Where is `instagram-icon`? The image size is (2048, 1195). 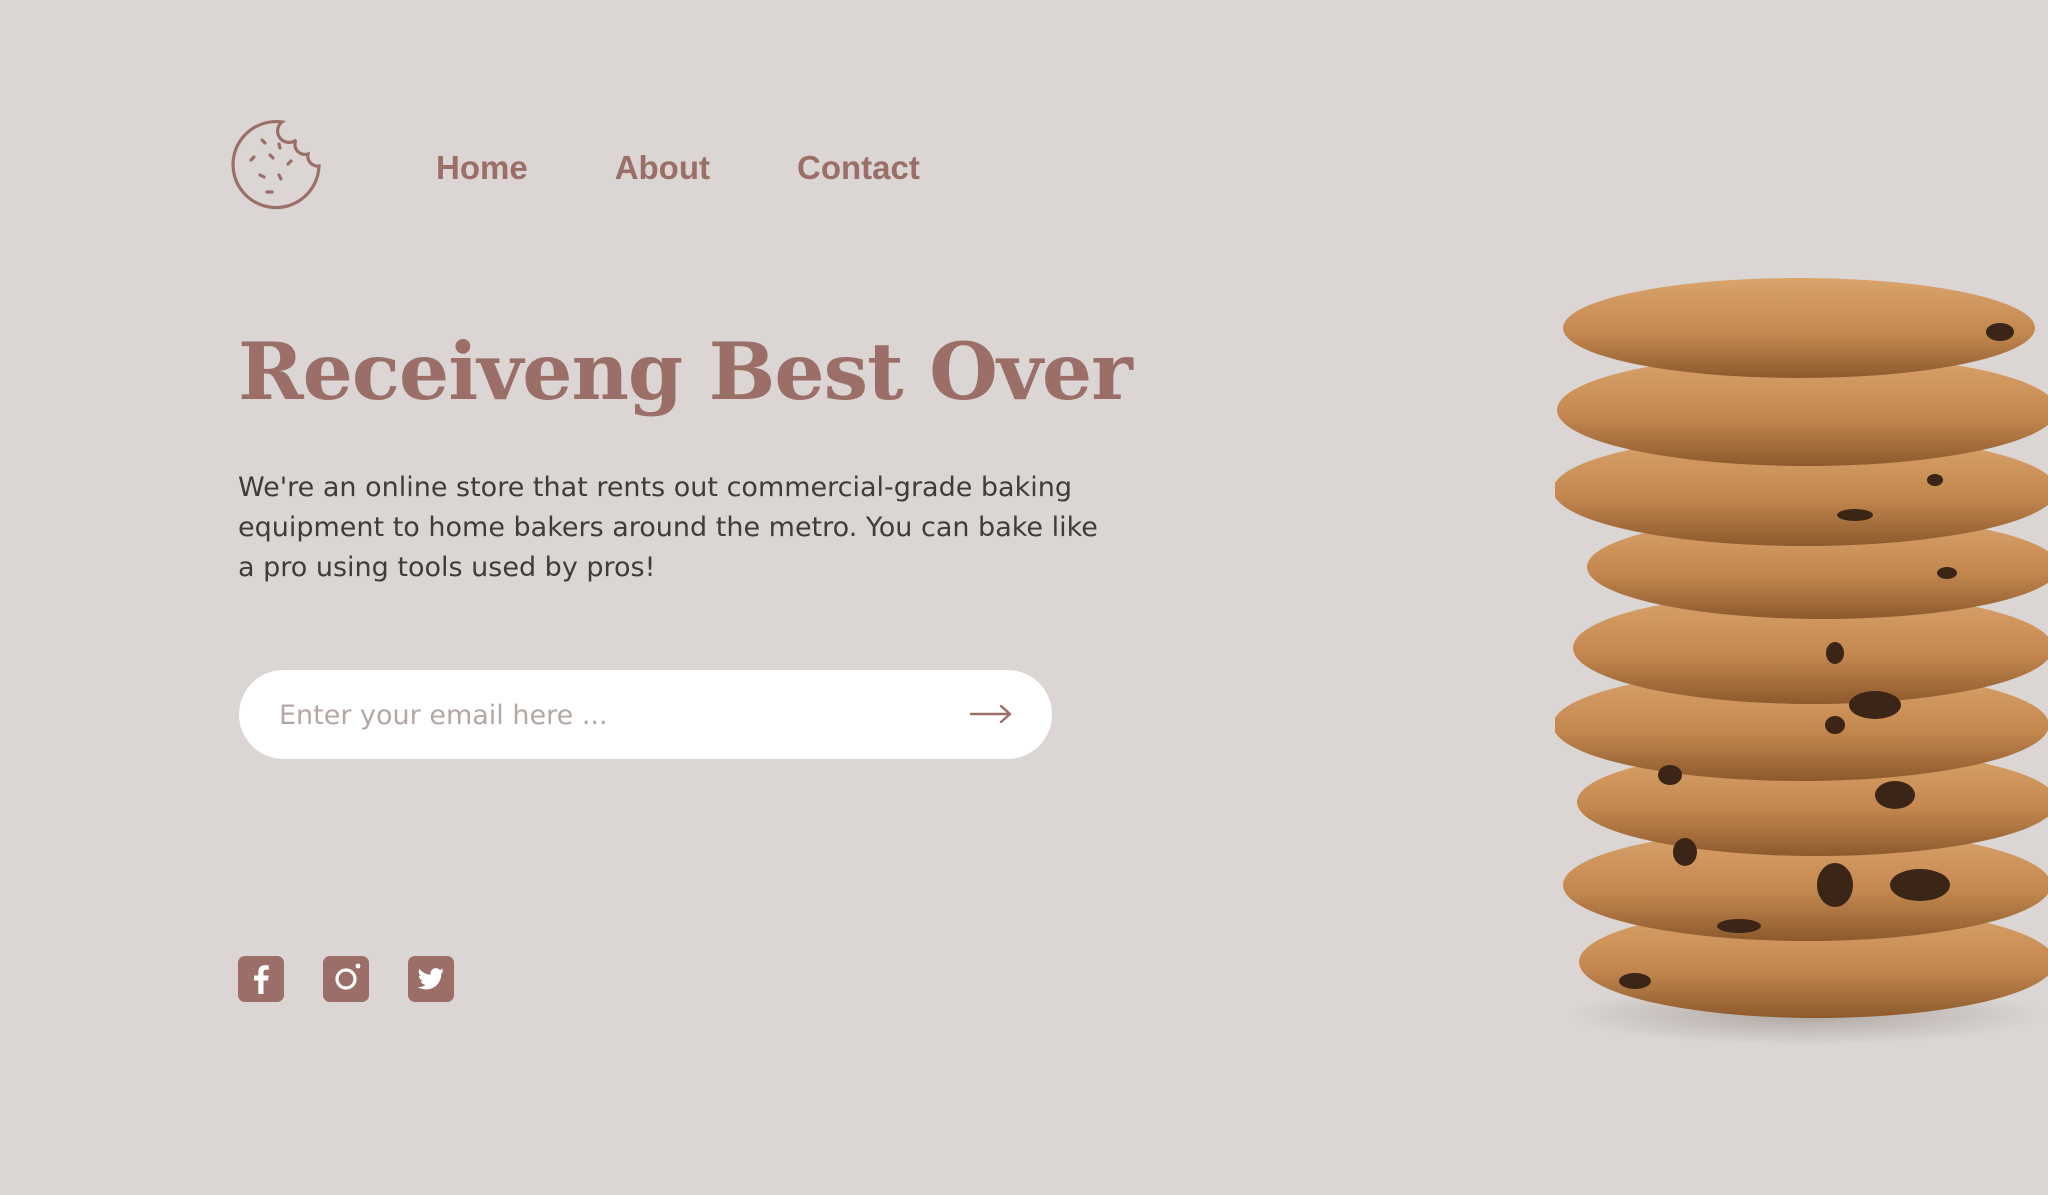 instagram-icon is located at coordinates (346, 979).